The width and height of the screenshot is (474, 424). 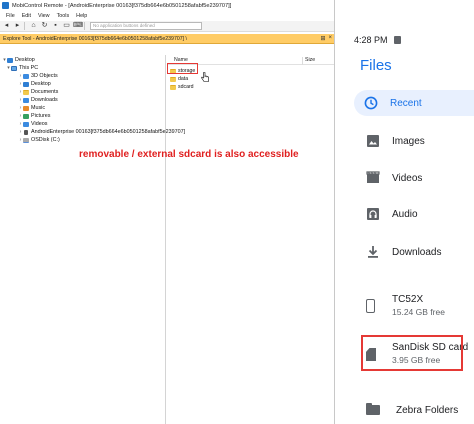 What do you see at coordinates (81, 16) in the screenshot?
I see `menu-help: Help` at bounding box center [81, 16].